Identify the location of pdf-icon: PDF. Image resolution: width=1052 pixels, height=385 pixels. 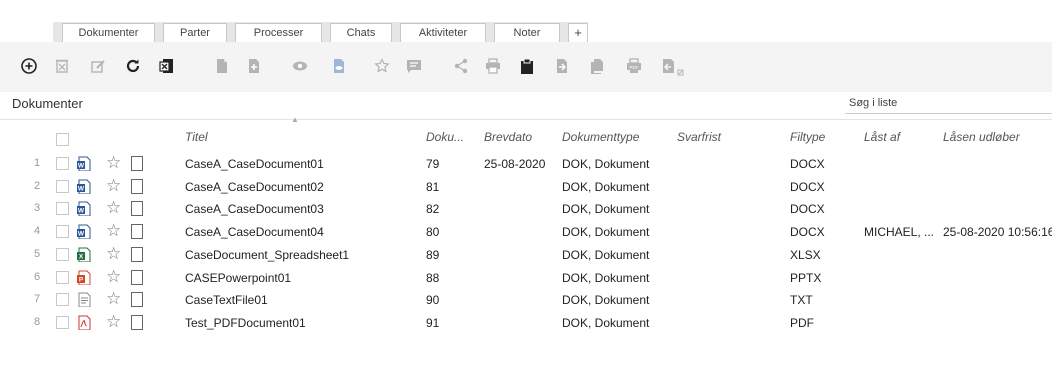
(635, 67).